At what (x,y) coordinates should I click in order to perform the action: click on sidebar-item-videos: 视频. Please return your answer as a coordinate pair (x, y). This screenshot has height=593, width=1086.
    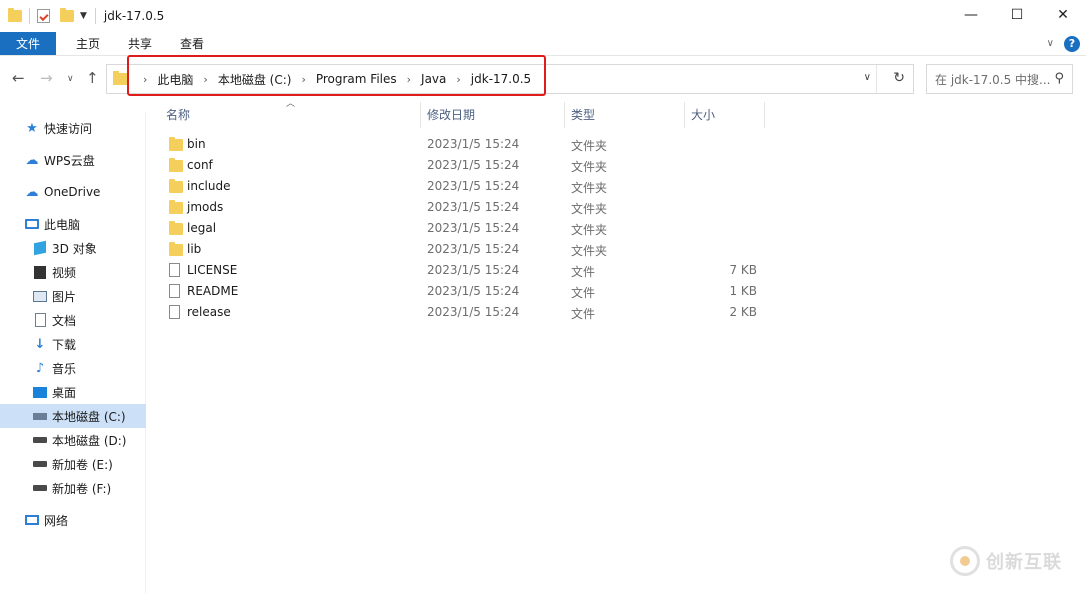
    Looking at the image, I should click on (73, 272).